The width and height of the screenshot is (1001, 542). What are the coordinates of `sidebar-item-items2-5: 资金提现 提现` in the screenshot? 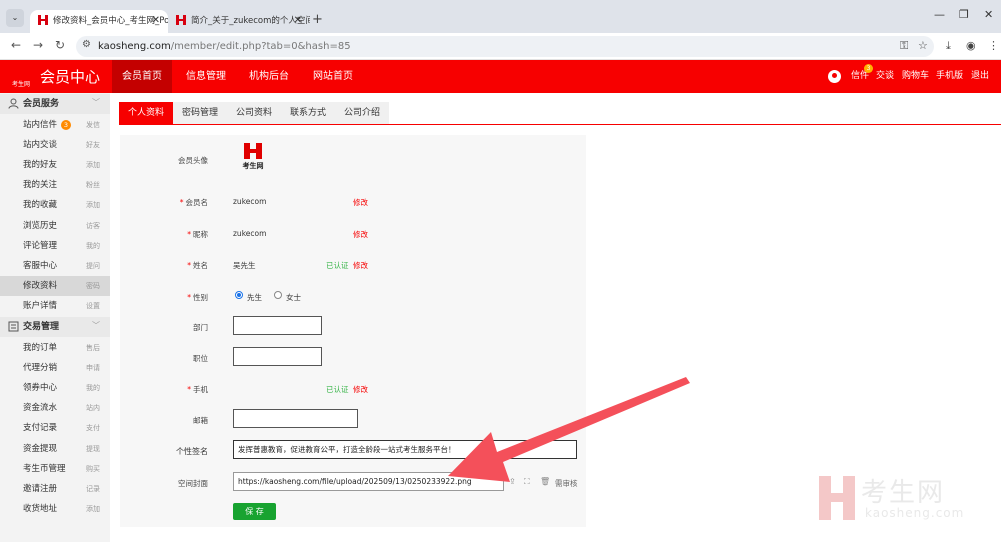 It's located at (55, 449).